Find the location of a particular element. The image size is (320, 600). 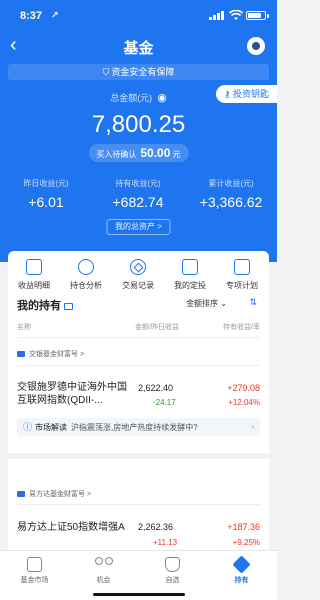

document-icon is located at coordinates (34, 267).